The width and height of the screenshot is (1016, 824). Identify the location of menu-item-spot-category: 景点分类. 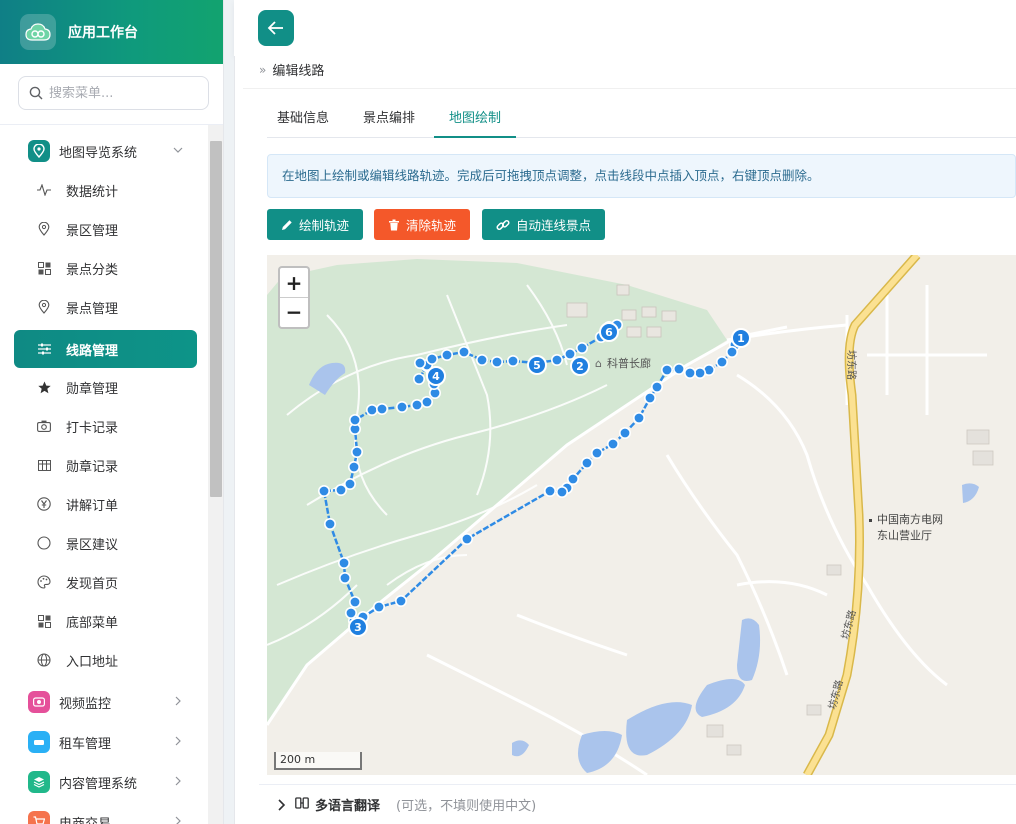
(105, 268).